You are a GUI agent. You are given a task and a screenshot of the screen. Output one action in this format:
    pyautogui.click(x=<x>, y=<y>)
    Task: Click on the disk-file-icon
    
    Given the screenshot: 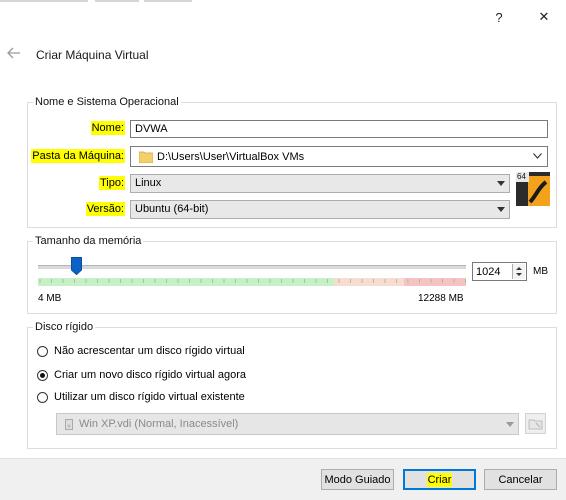 What is the action you would take?
    pyautogui.click(x=69, y=426)
    